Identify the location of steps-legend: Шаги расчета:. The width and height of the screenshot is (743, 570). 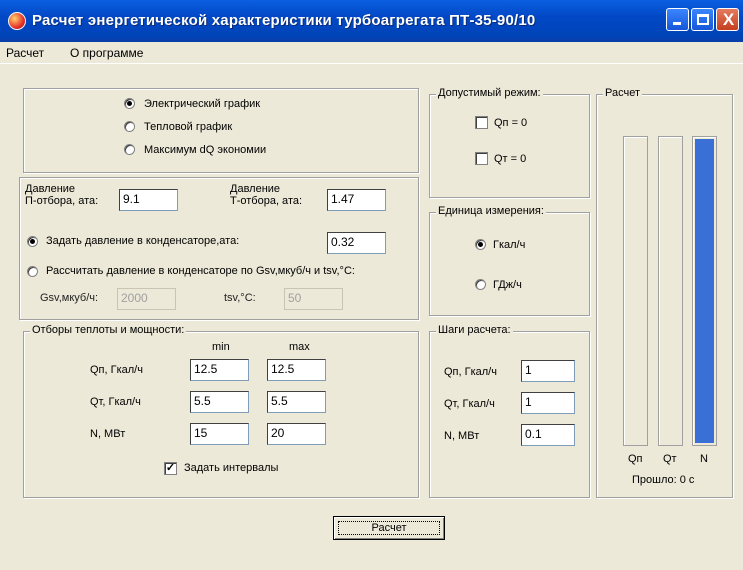
(474, 330).